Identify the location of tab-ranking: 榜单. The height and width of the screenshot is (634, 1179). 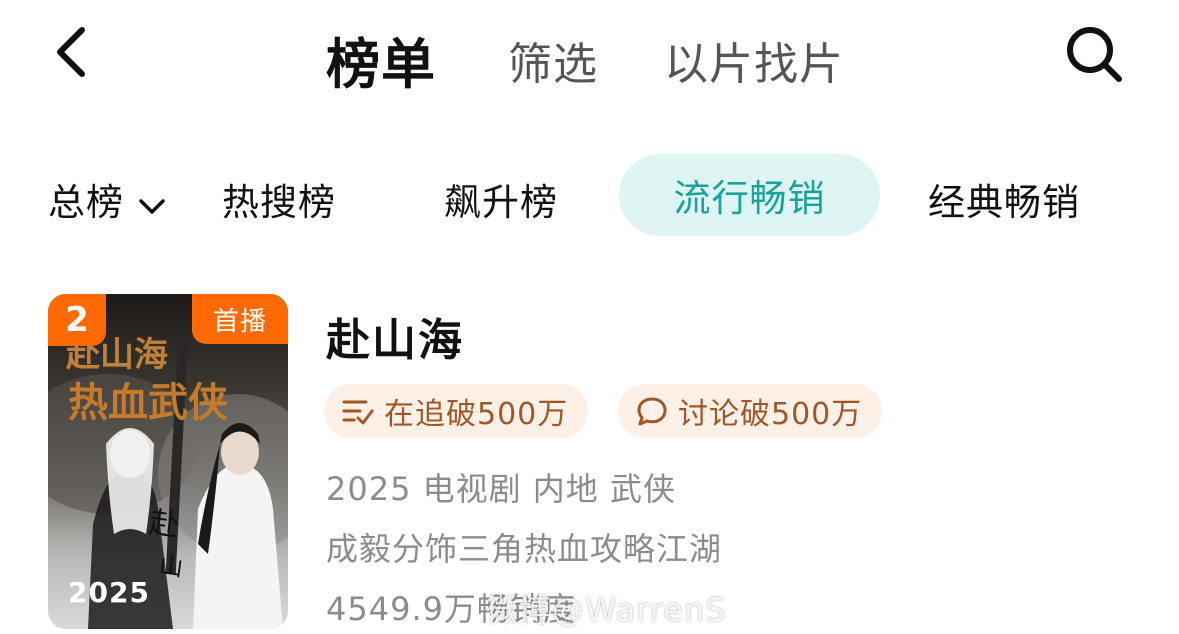
(381, 59).